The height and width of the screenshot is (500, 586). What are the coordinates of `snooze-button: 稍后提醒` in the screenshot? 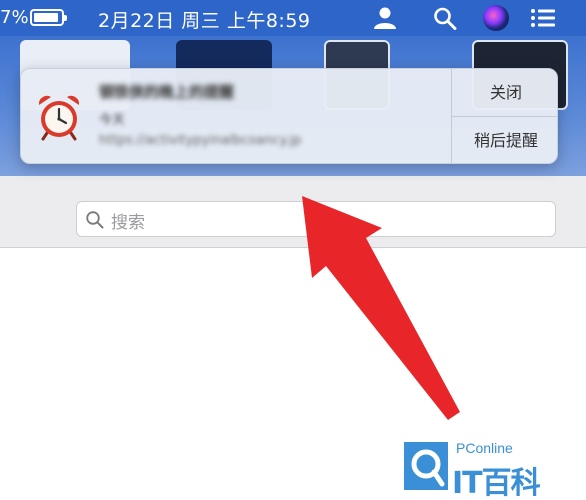 It's located at (504, 140).